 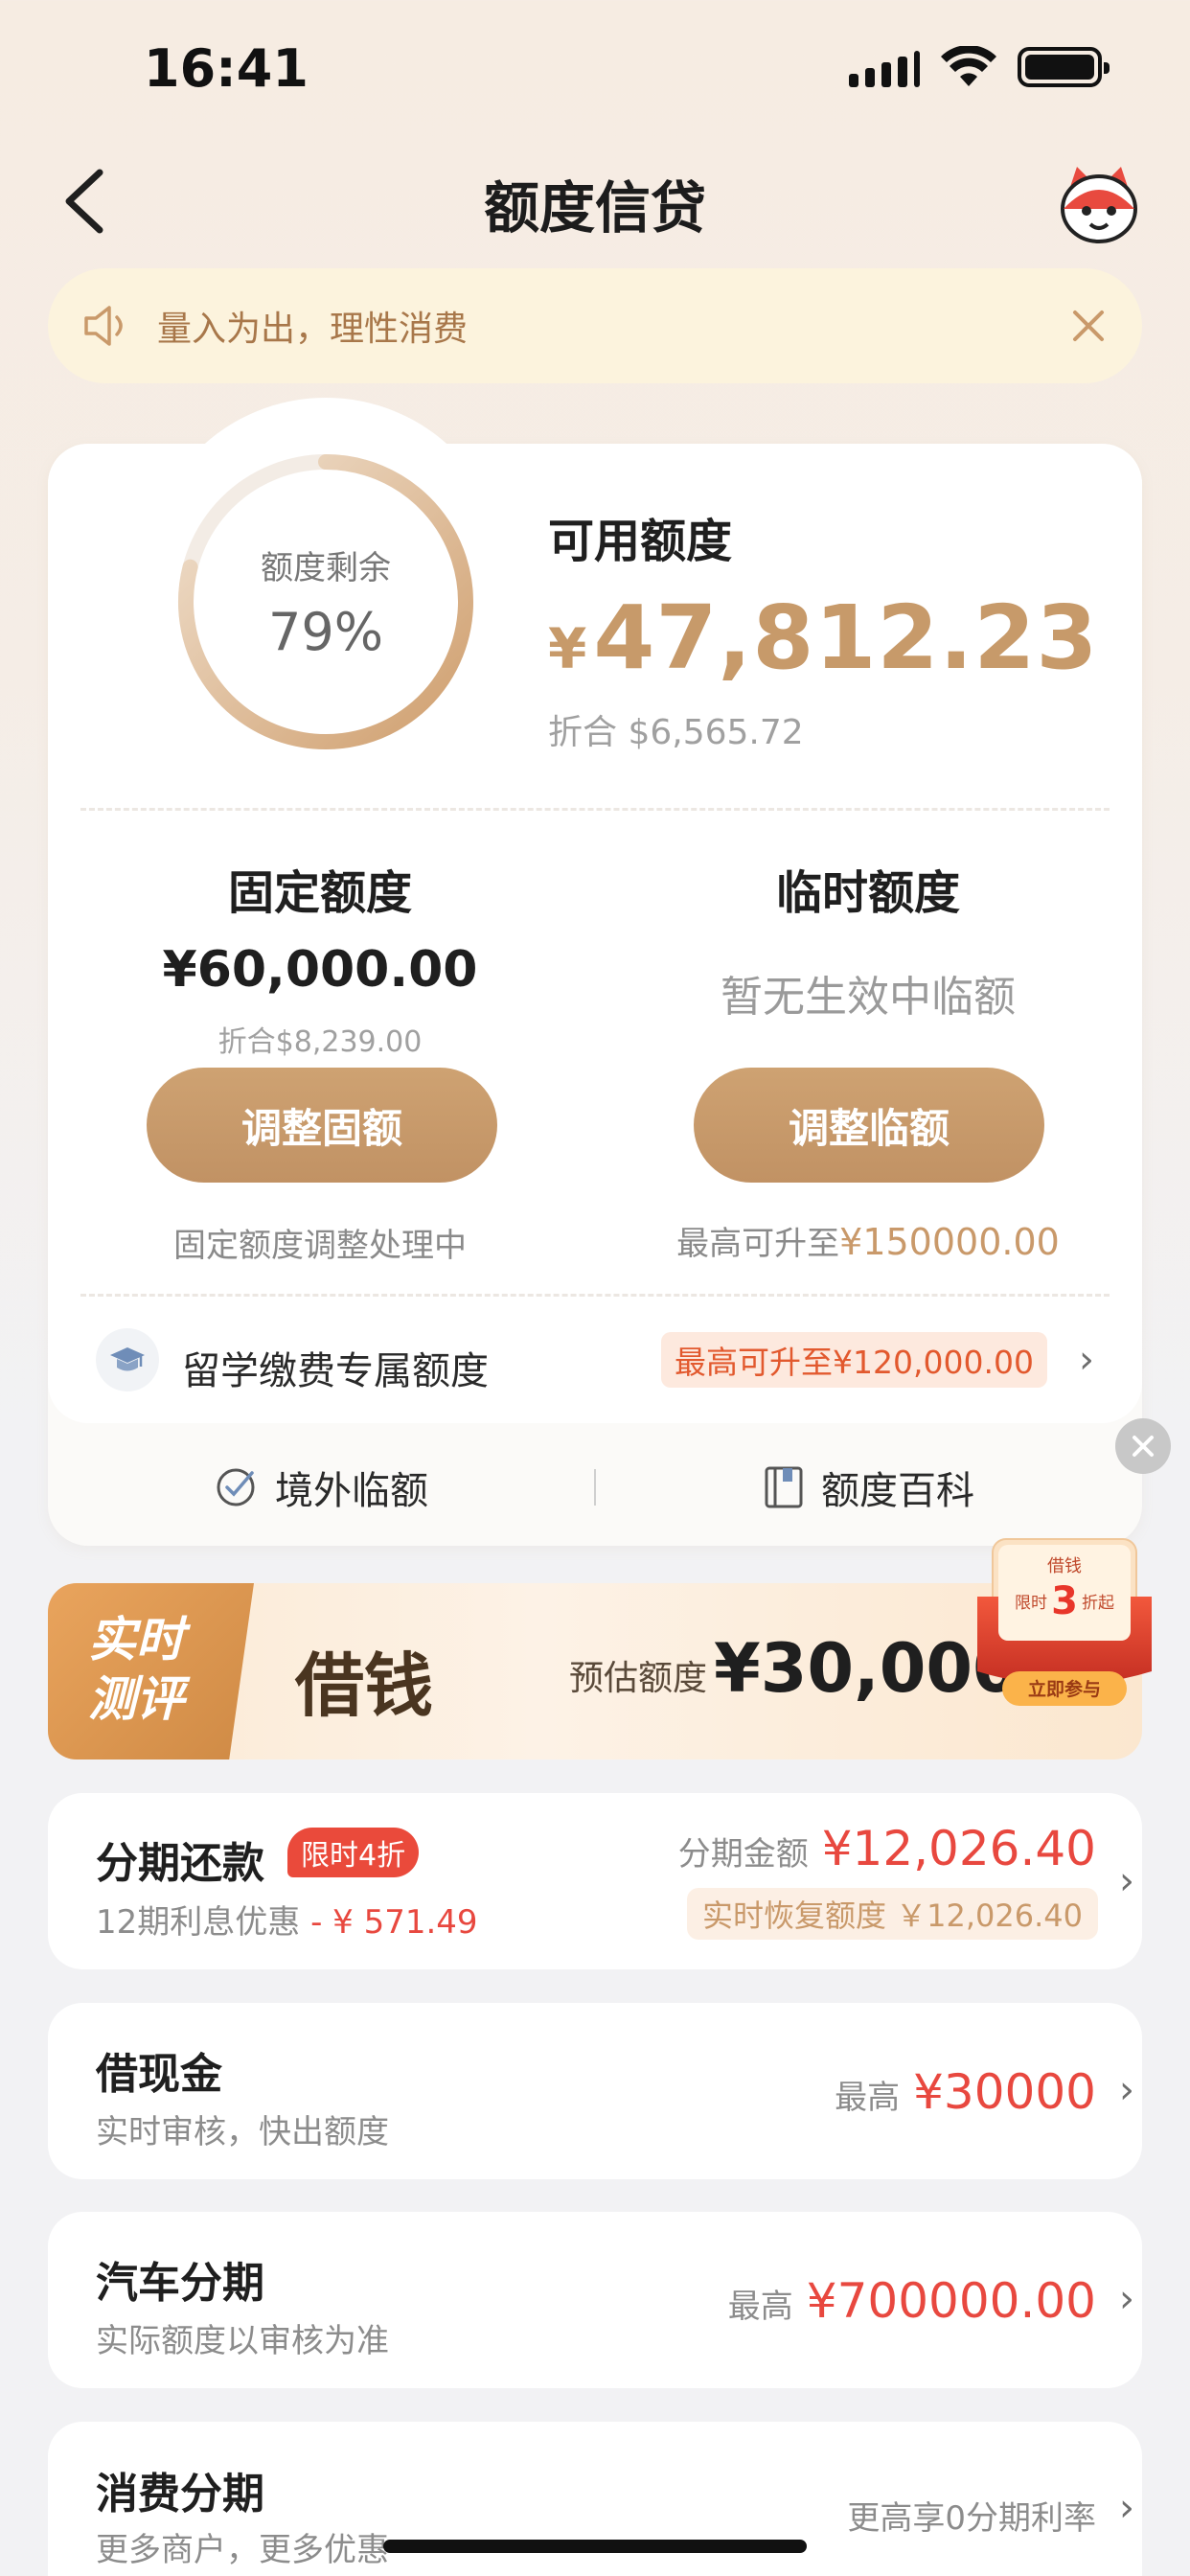 I want to click on promo-join-button: 立即参与, so click(x=1065, y=1689).